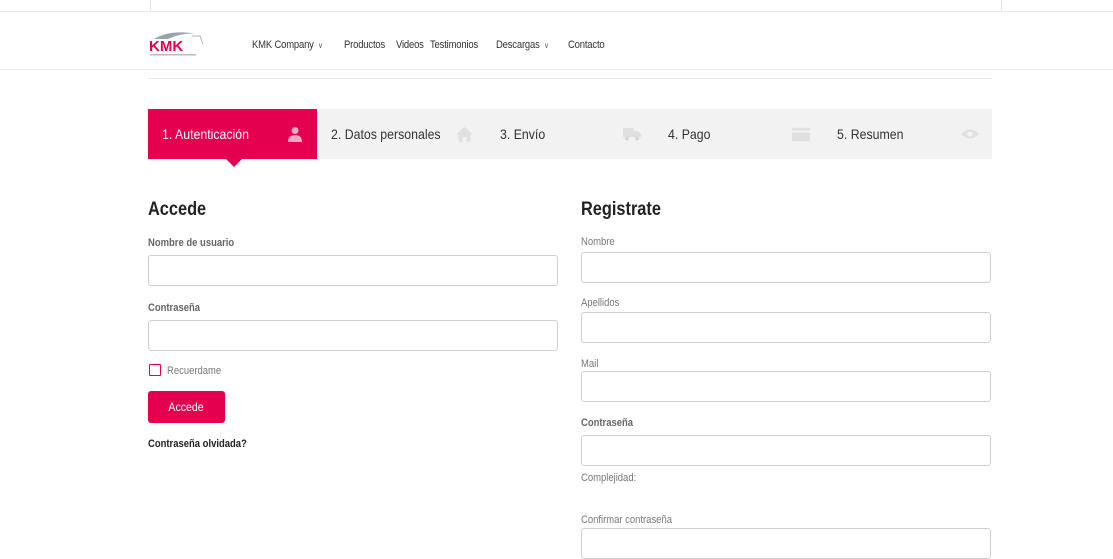 The width and height of the screenshot is (1113, 559). What do you see at coordinates (786, 450) in the screenshot?
I see `register-password-input` at bounding box center [786, 450].